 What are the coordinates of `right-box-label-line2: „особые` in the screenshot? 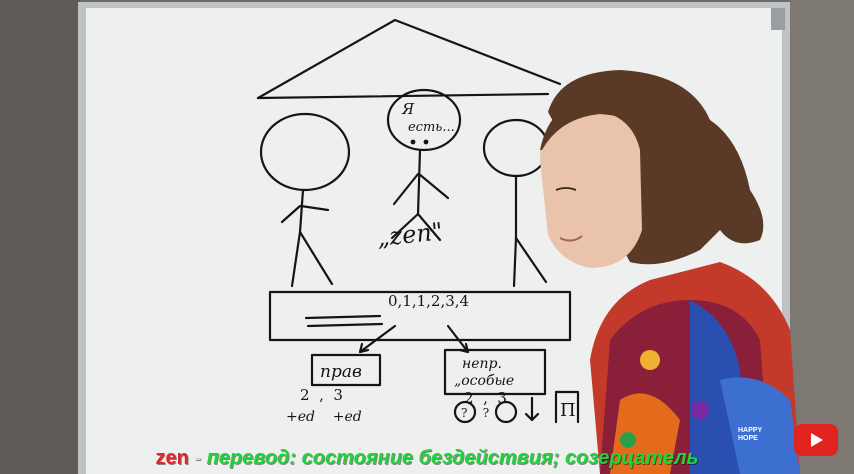 It's located at (484, 381).